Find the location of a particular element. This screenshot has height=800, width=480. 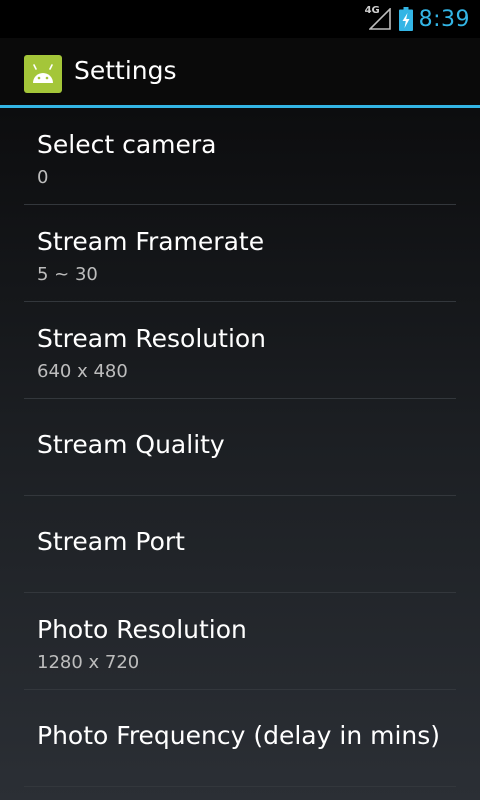

status-icons: 4G 8:39 is located at coordinates (417, 19).